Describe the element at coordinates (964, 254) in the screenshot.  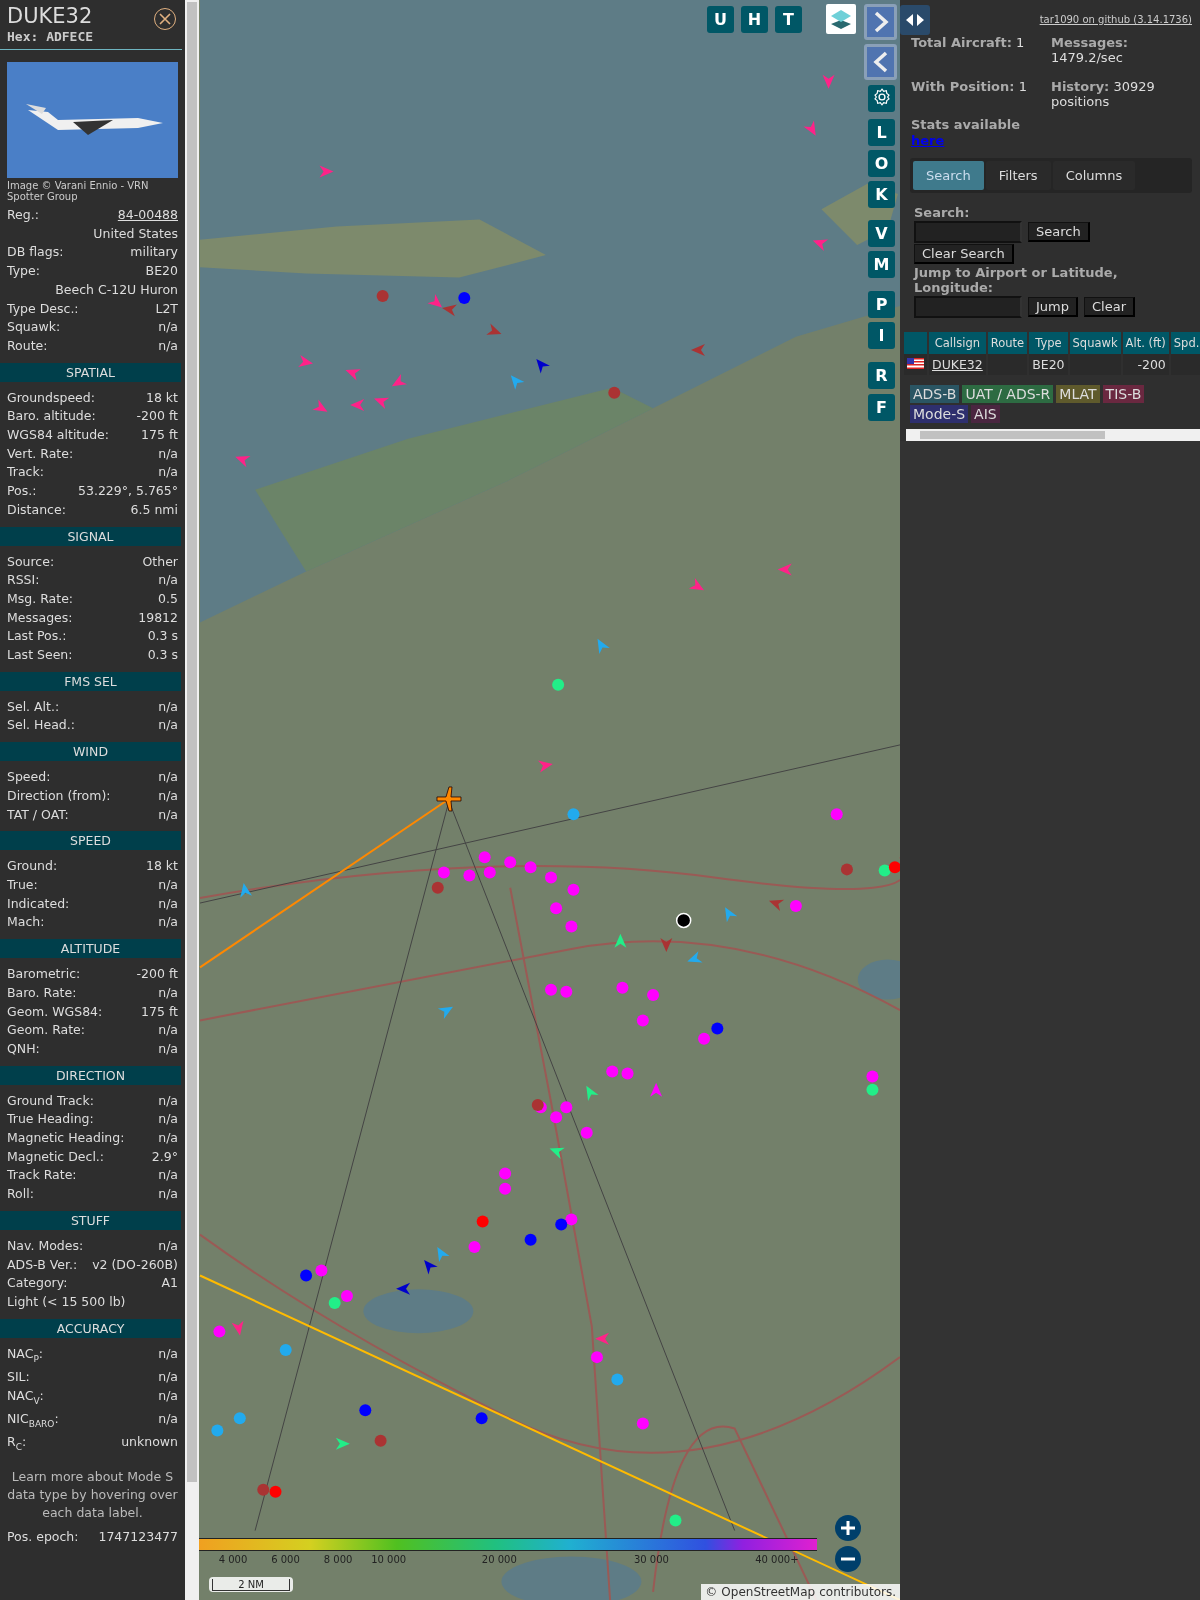
I see `clear-search-button: Clear Search` at that location.